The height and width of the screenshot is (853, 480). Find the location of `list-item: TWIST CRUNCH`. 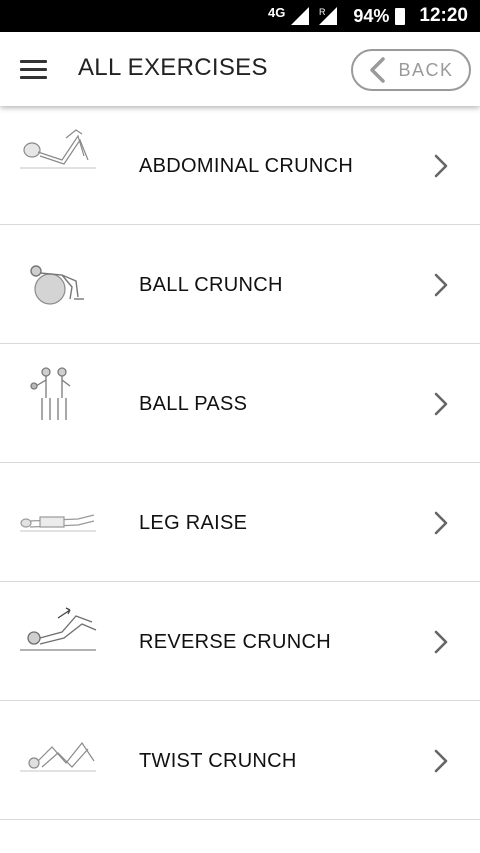

list-item: TWIST CRUNCH is located at coordinates (240, 760).